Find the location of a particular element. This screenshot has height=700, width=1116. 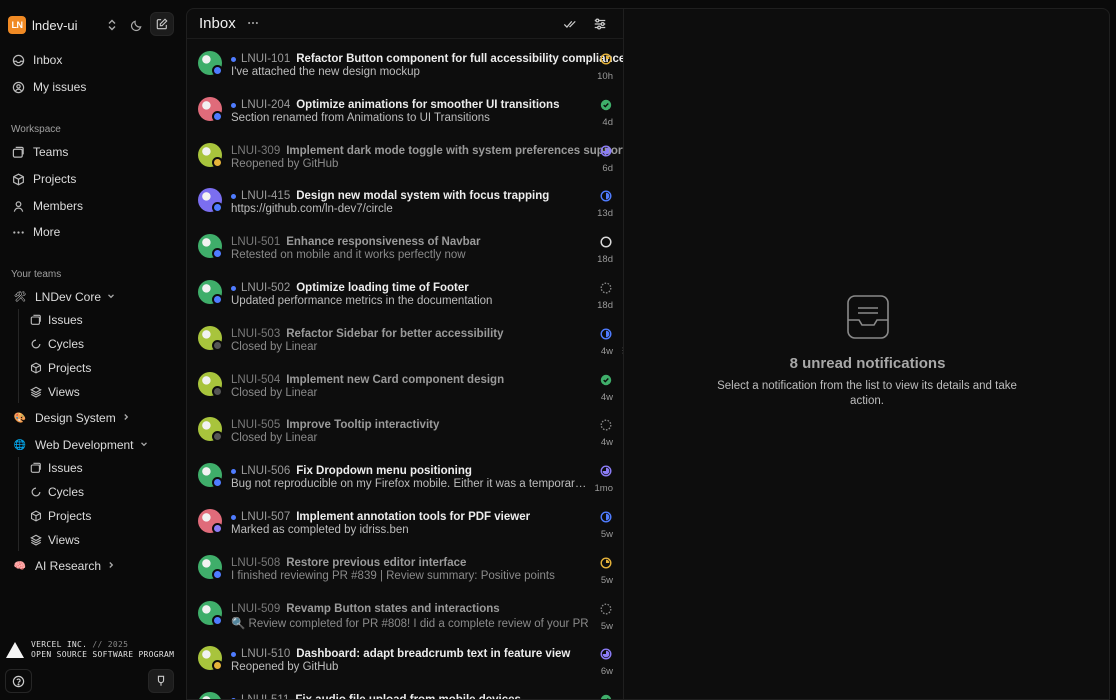

nav-members: Members is located at coordinates (92, 206).